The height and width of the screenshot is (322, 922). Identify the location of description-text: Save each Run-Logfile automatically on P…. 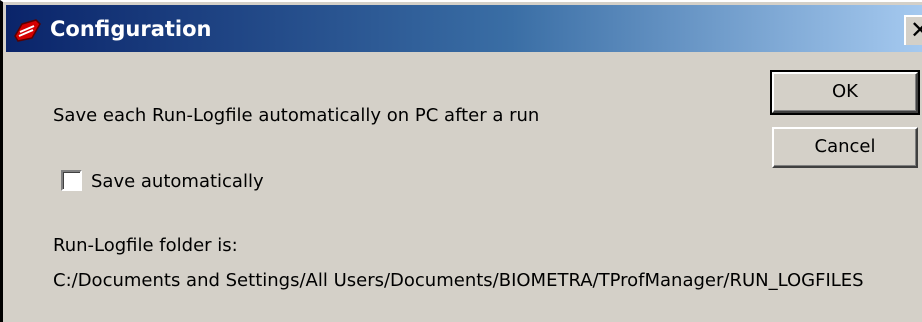
(296, 115).